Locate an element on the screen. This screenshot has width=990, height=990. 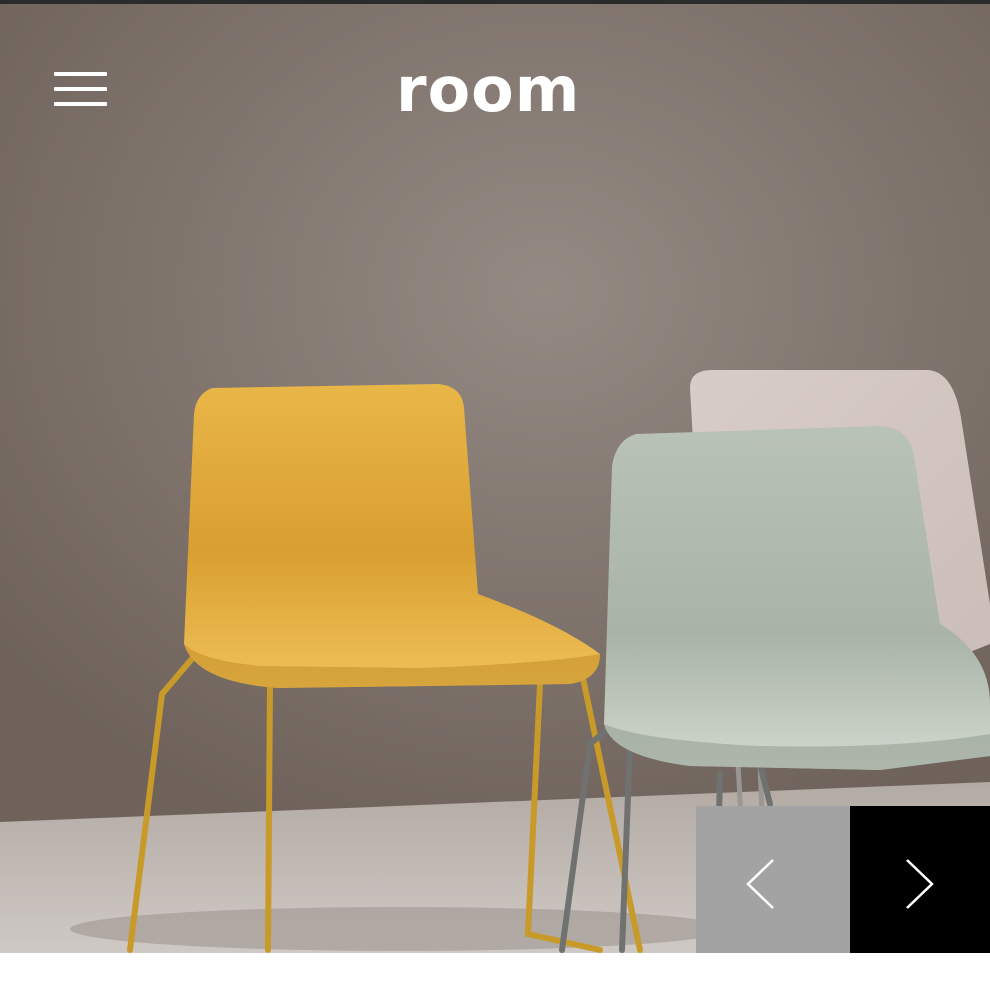
menu-button is located at coordinates (80, 90).